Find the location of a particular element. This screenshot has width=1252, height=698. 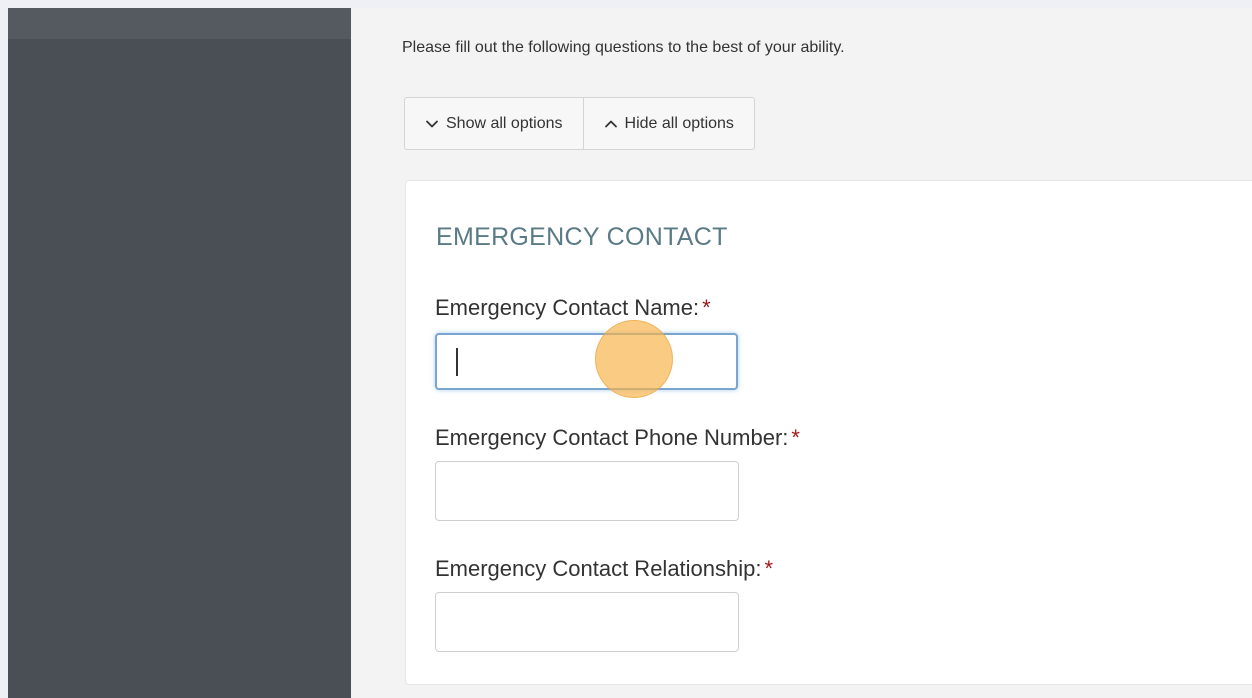

contact-name-label: Emergency Contact Name: * is located at coordinates (573, 308).